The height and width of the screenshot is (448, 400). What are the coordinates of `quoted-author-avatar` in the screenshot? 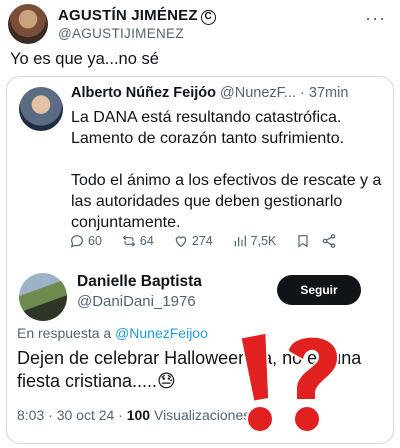 It's located at (41, 109).